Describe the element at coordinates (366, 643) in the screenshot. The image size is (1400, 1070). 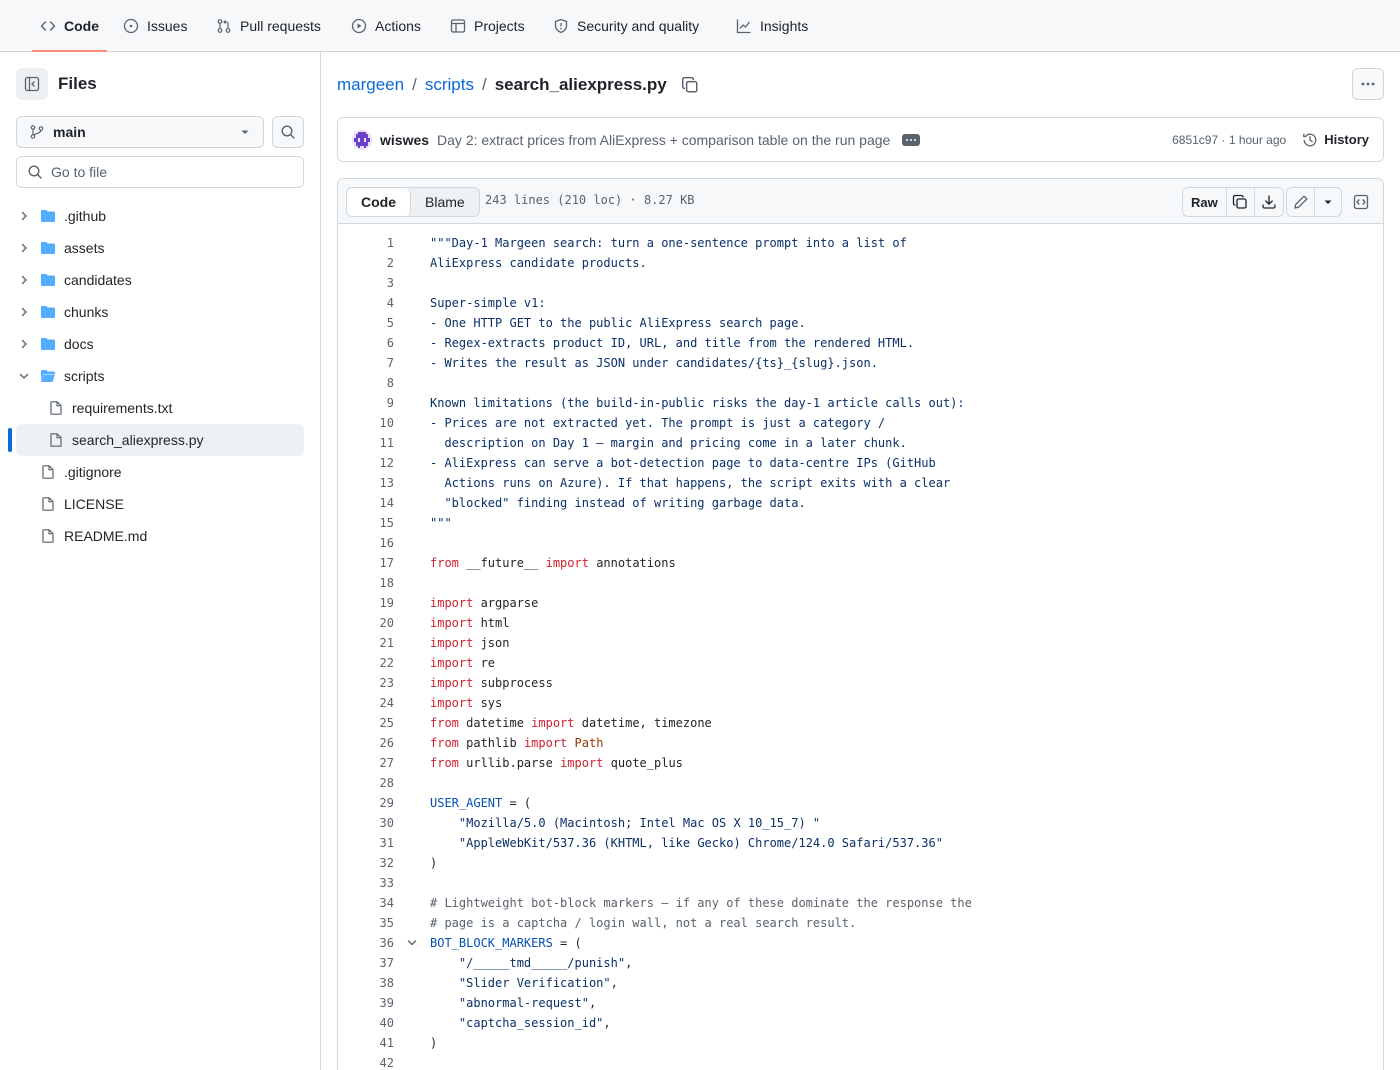
I see `line-number: 21` at that location.